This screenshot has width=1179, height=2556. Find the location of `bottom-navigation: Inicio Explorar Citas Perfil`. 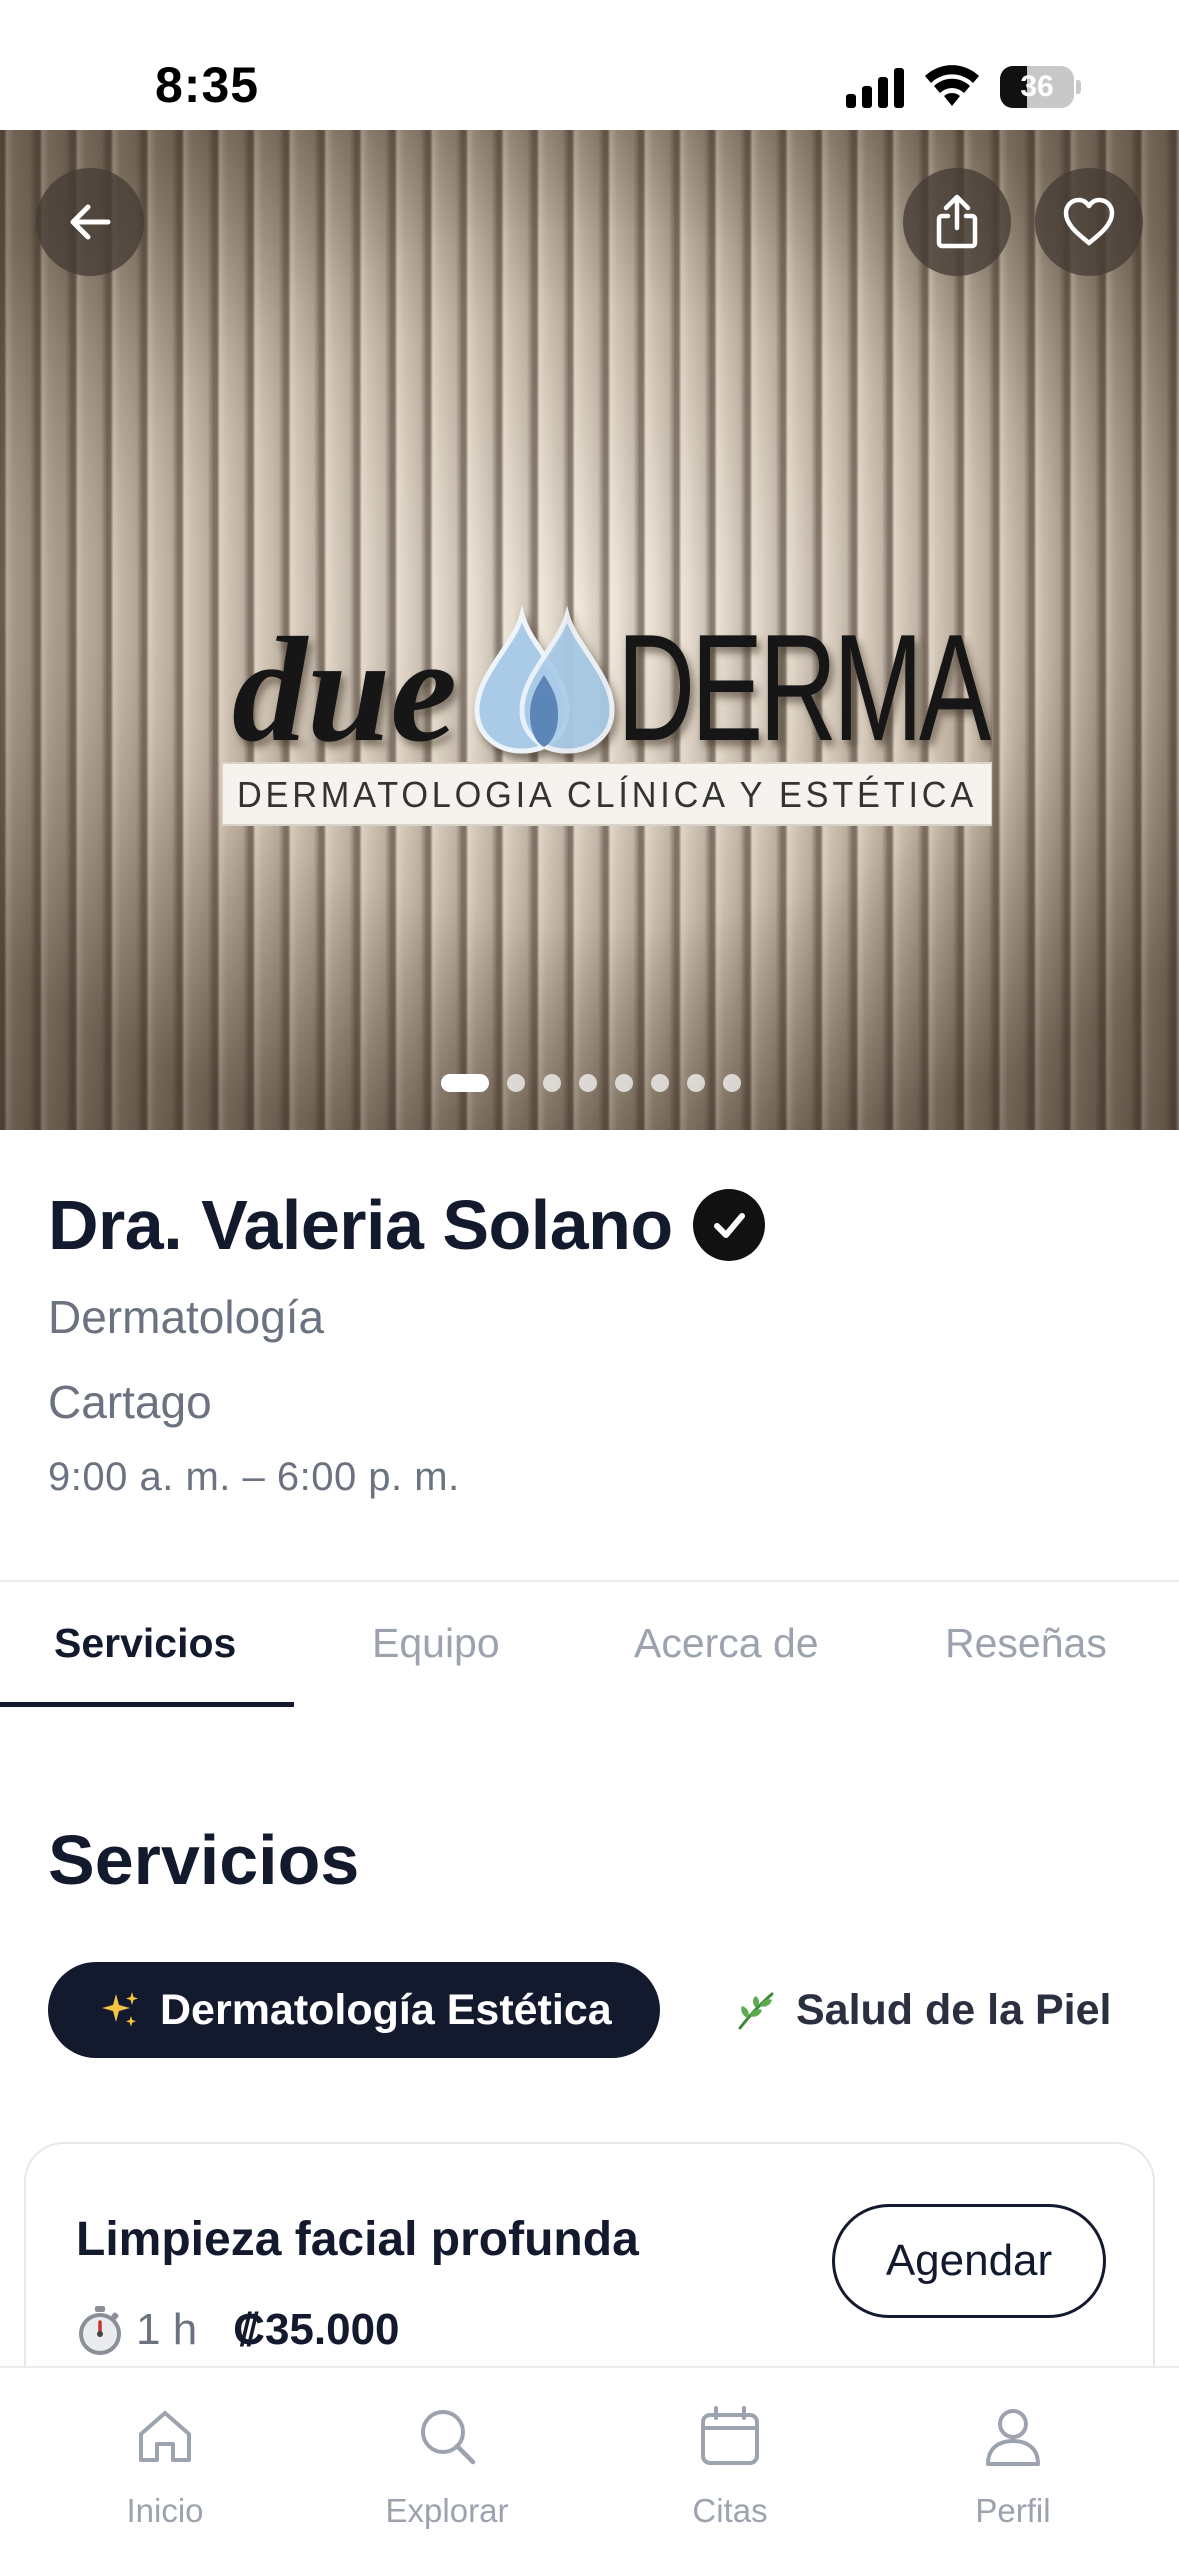

bottom-navigation: Inicio Explorar Citas Perfil is located at coordinates (589, 2461).